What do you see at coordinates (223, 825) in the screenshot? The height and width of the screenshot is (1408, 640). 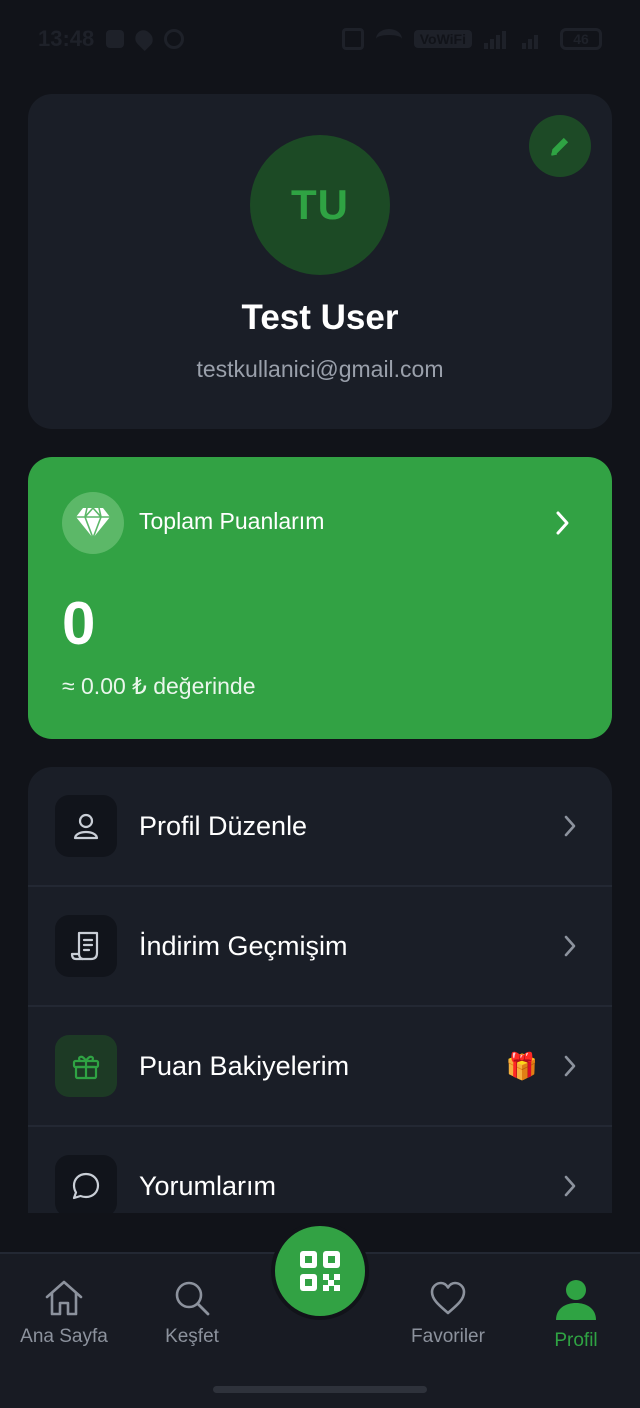 I see `menu-label: Profil Düzenle` at bounding box center [223, 825].